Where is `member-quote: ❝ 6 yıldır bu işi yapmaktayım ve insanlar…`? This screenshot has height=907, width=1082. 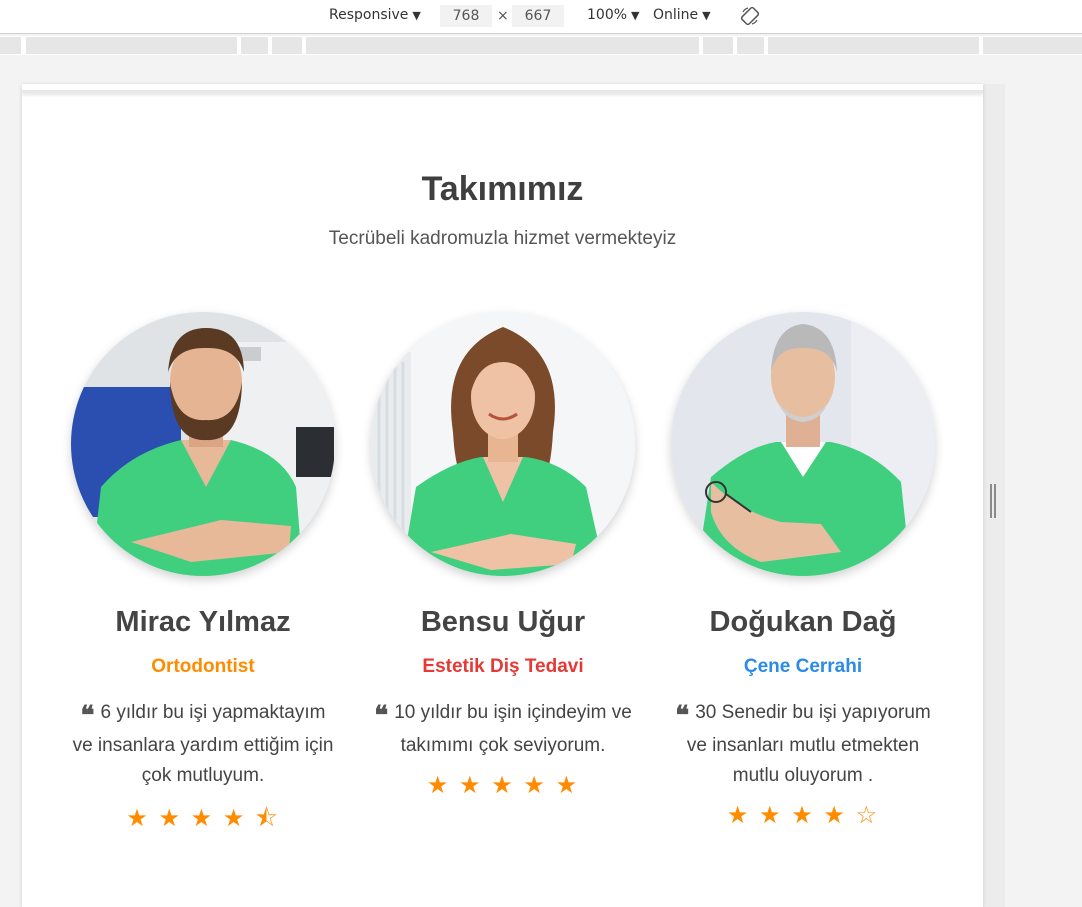
member-quote: ❝ 6 yıldır bu işi yapmaktayım ve insanlar… is located at coordinates (203, 744).